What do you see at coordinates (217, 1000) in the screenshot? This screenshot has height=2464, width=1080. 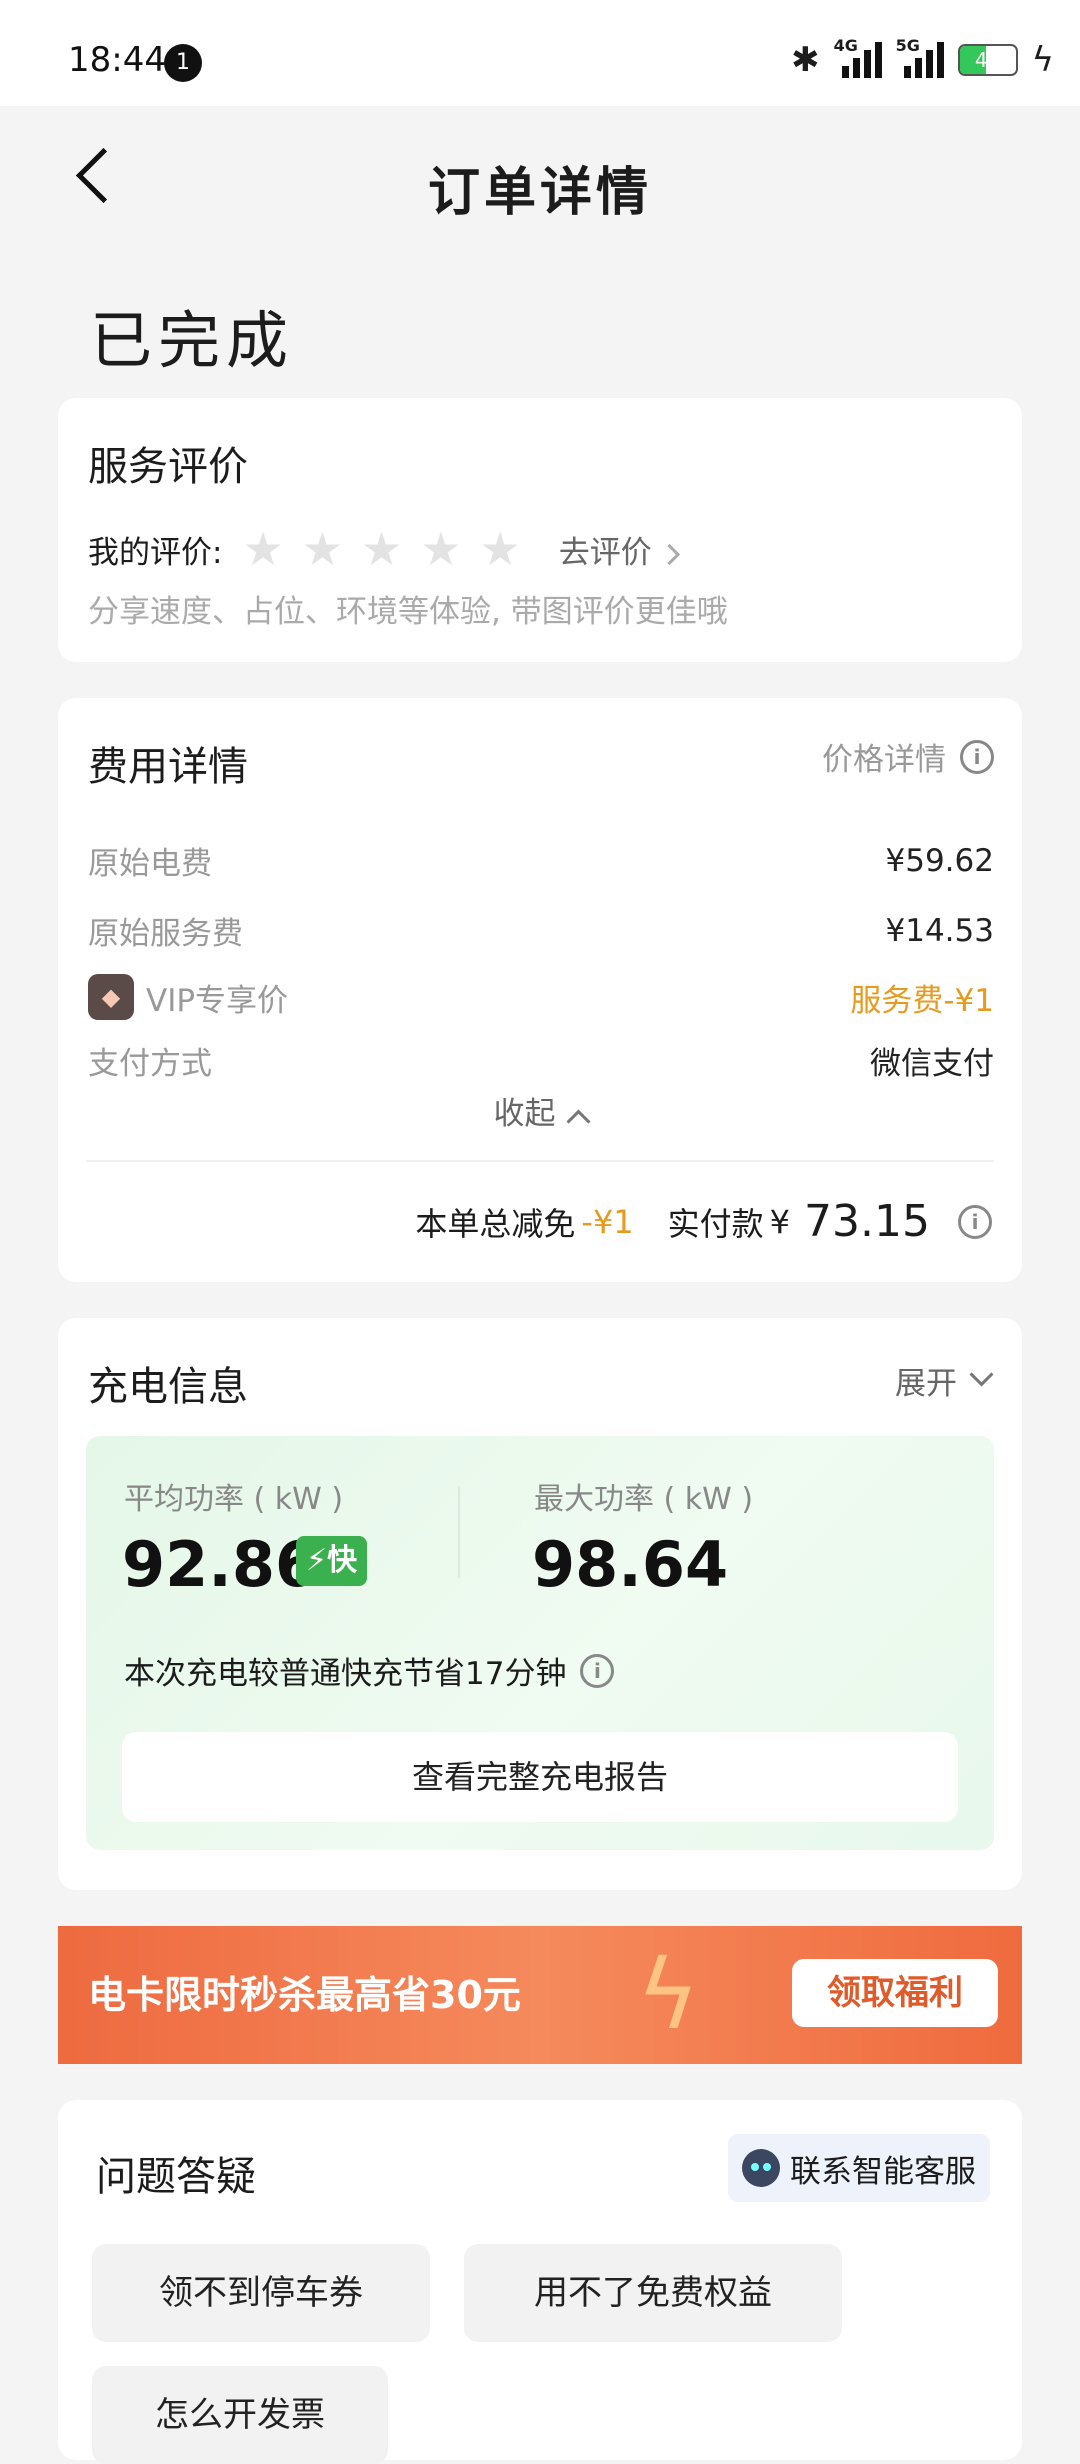 I see `fee-label: VIP专享价` at bounding box center [217, 1000].